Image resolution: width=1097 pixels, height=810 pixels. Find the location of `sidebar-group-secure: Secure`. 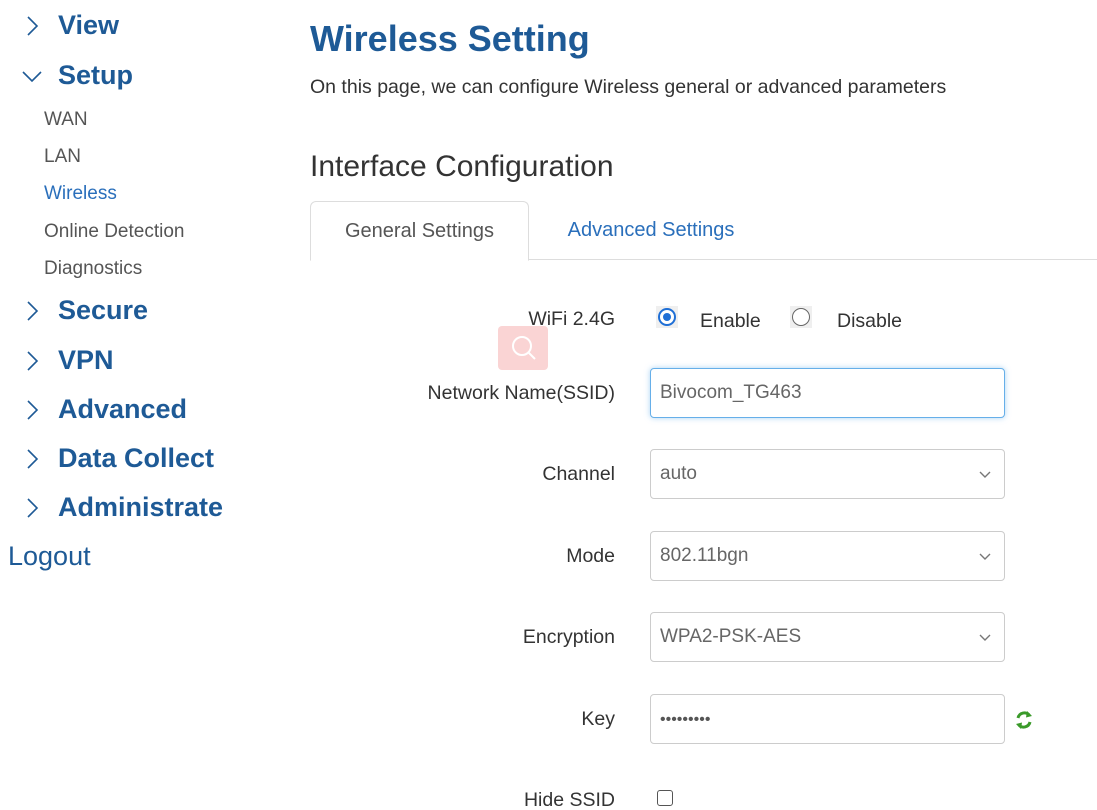

sidebar-group-secure: Secure is located at coordinates (83, 310).